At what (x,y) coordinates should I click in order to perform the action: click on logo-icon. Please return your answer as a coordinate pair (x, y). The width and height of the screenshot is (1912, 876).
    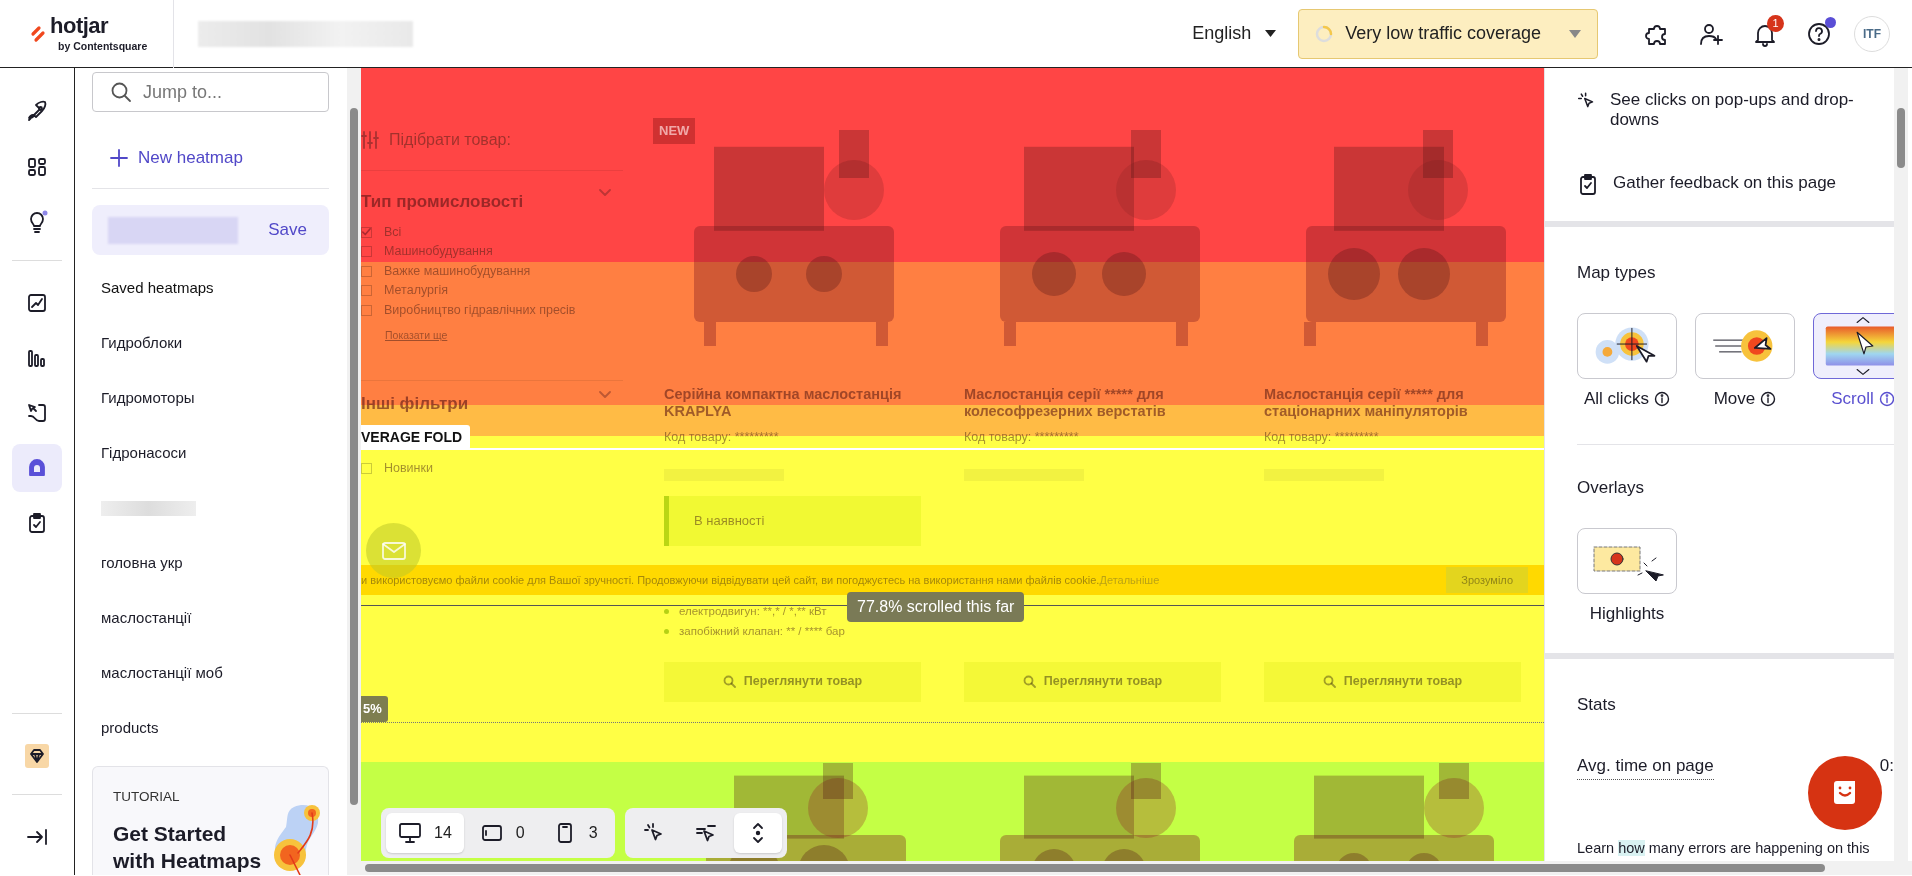
    Looking at the image, I should click on (38, 33).